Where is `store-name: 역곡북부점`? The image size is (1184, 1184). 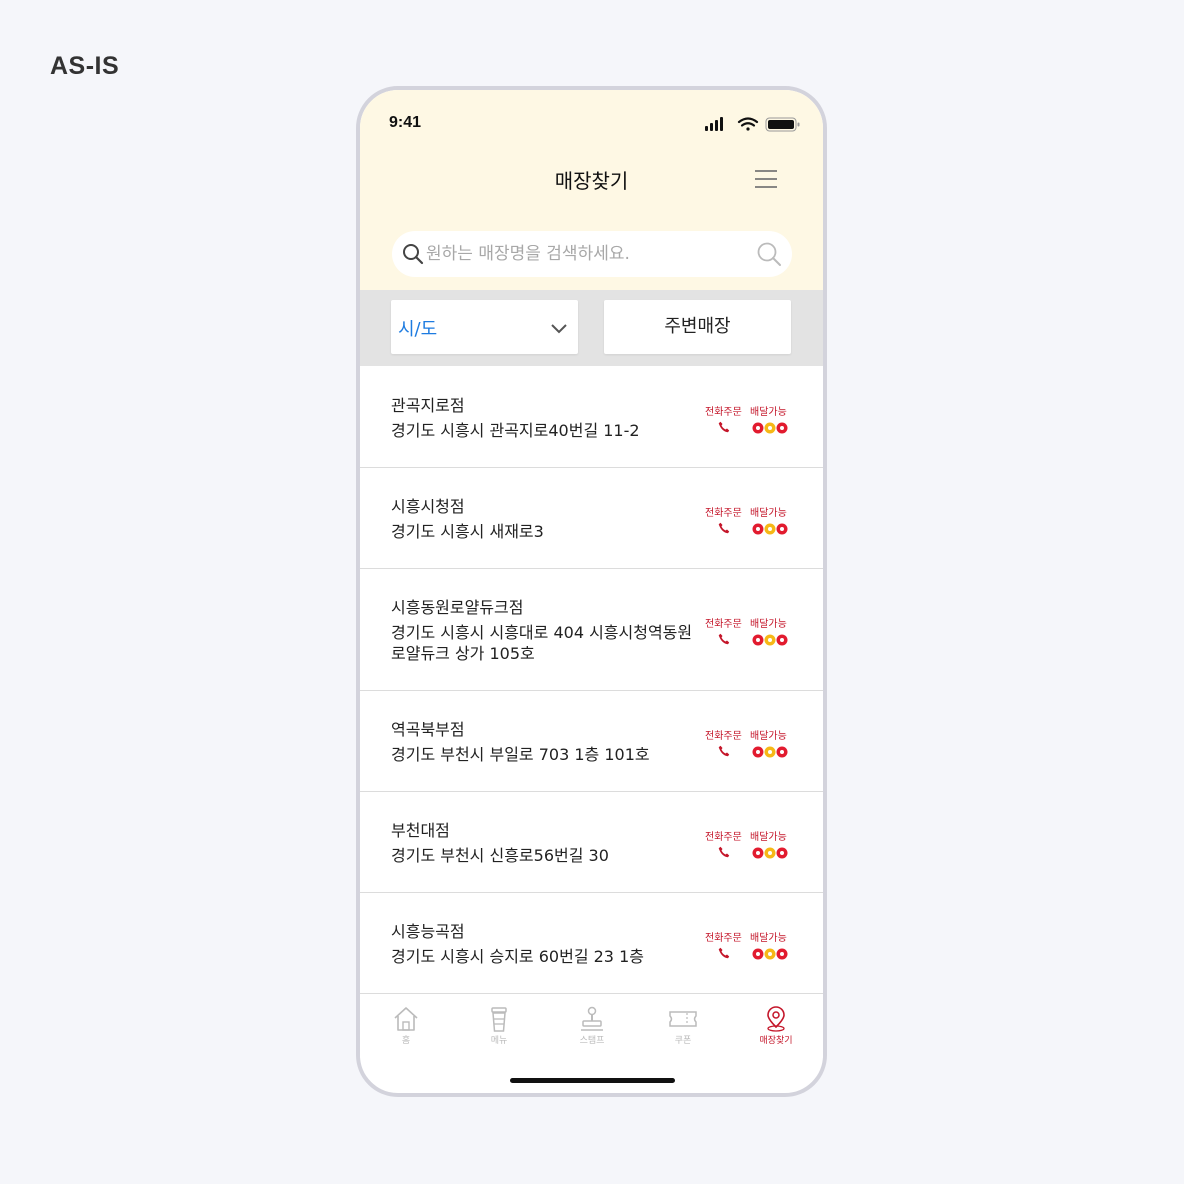
store-name: 역곡북부점 is located at coordinates (428, 729).